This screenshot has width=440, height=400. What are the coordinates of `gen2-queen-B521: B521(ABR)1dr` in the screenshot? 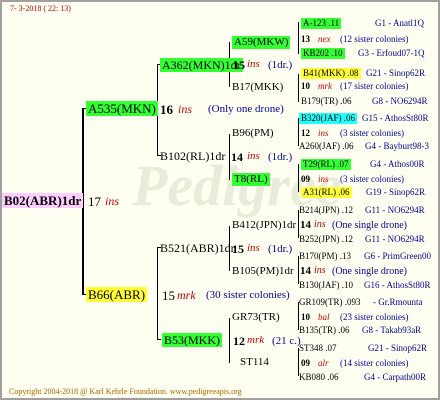 It's located at (197, 248).